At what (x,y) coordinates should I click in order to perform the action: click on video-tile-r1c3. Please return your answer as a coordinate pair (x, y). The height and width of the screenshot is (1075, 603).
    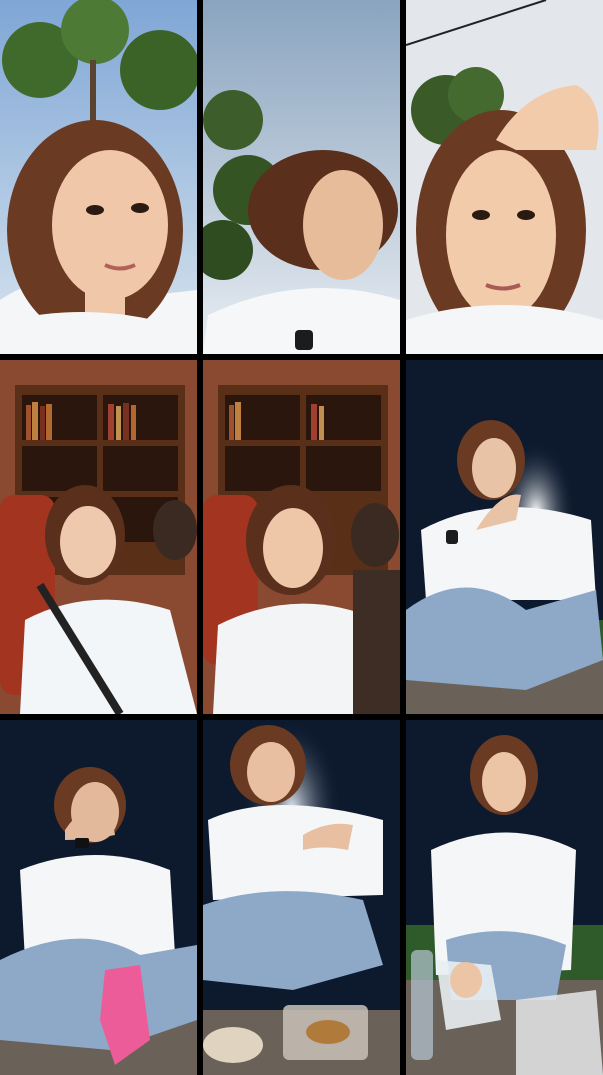
    Looking at the image, I should click on (504, 177).